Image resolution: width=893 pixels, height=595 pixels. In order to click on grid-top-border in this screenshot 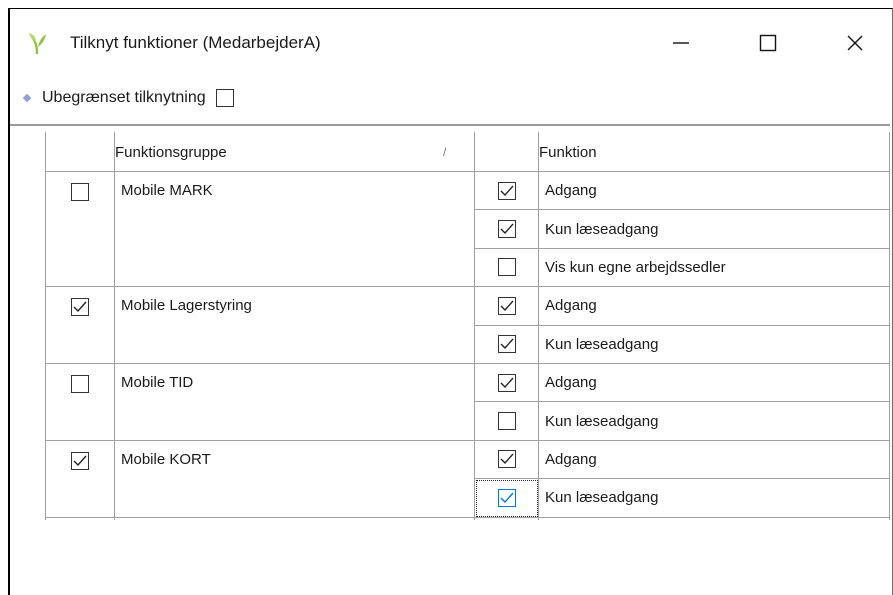, I will do `click(450, 125)`.